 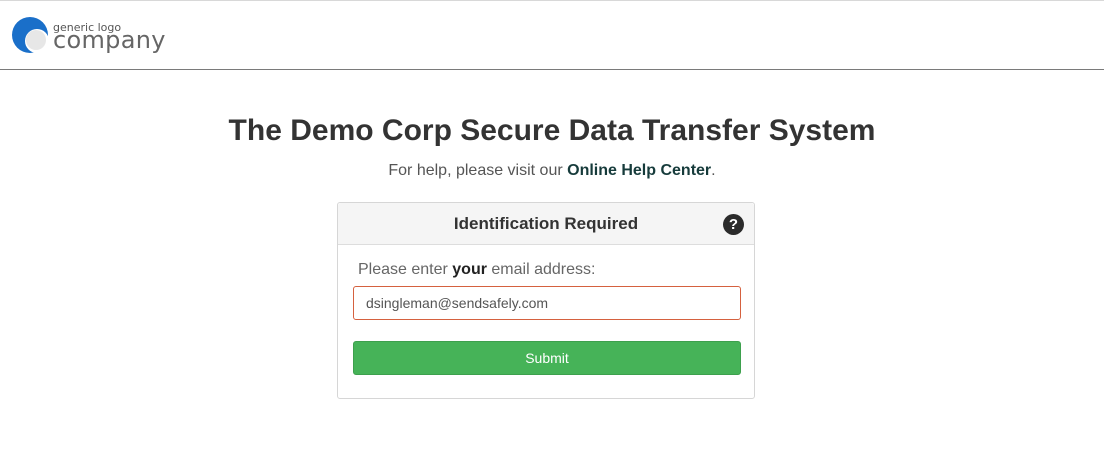 I want to click on circle-logo-icon, so click(x=31, y=35).